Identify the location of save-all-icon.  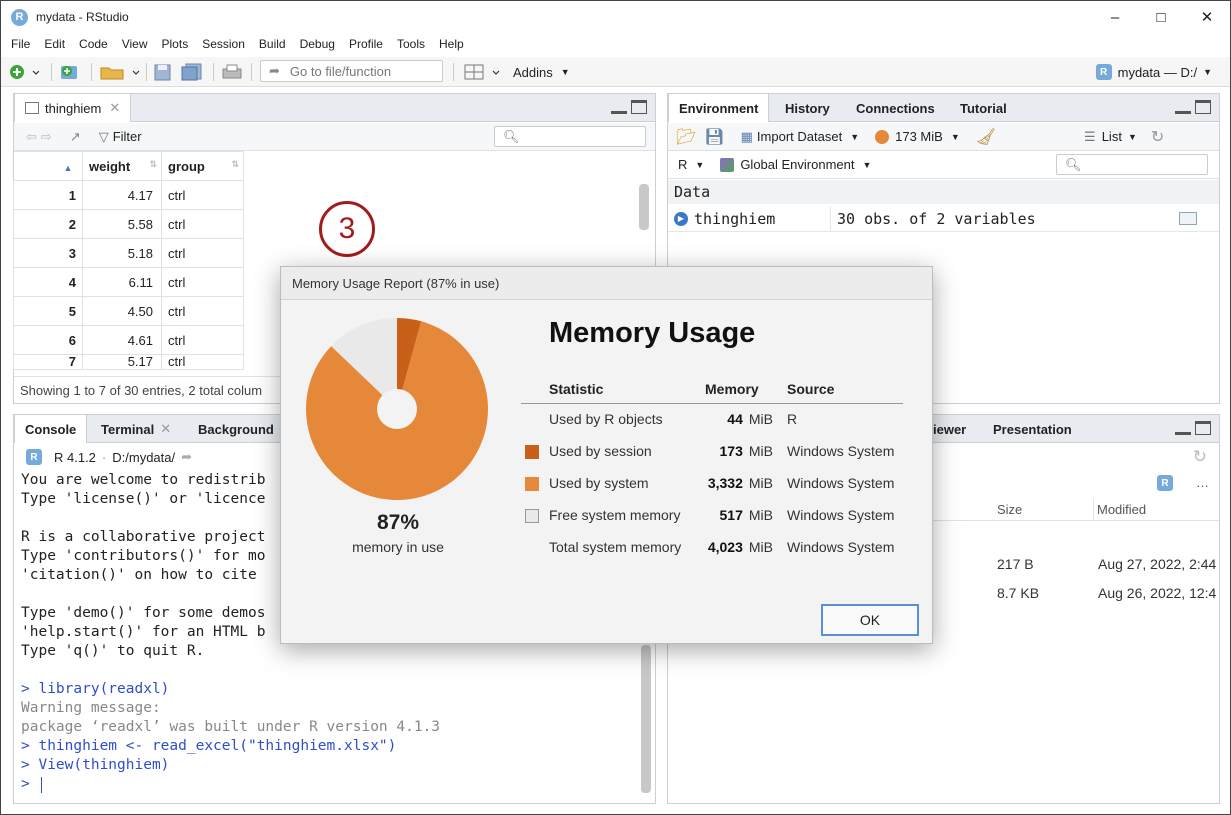
(193, 72).